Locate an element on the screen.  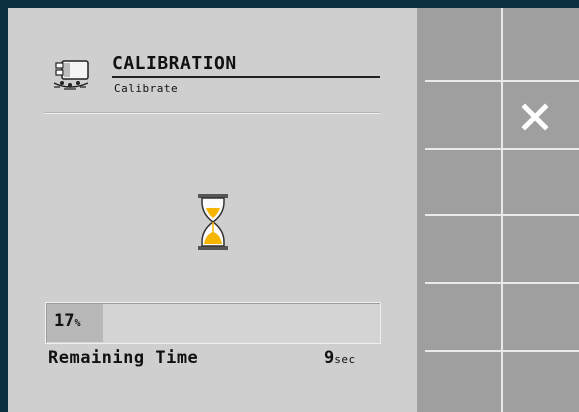
remaining-time-unit: sec is located at coordinates (345, 359).